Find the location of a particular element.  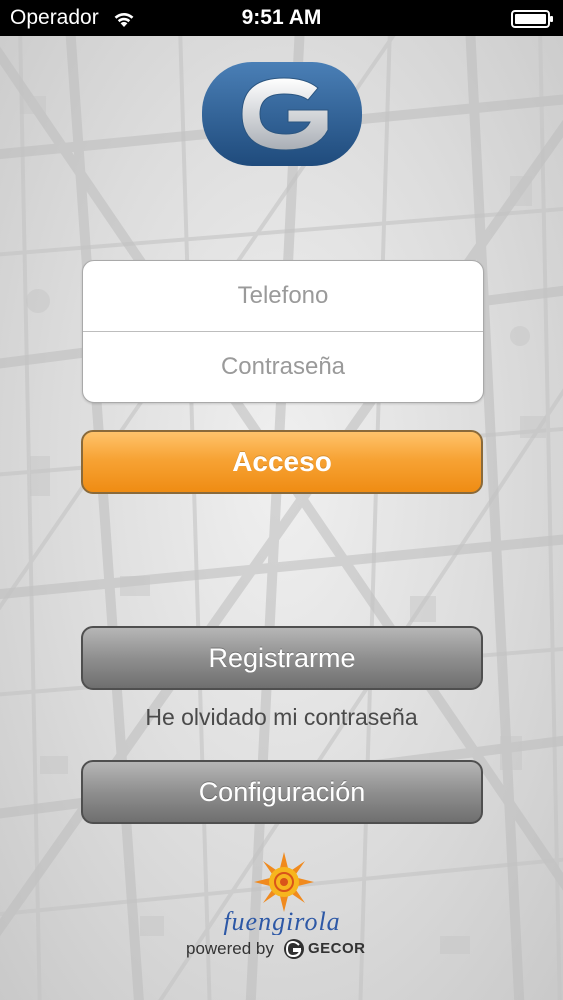

access-button: Acceso is located at coordinates (282, 462).